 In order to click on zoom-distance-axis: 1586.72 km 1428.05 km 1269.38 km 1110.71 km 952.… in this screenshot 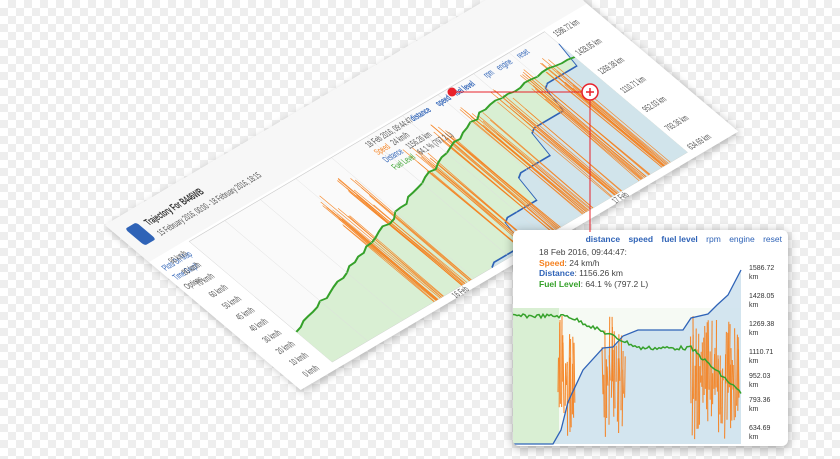, I will do `click(761, 353)`.